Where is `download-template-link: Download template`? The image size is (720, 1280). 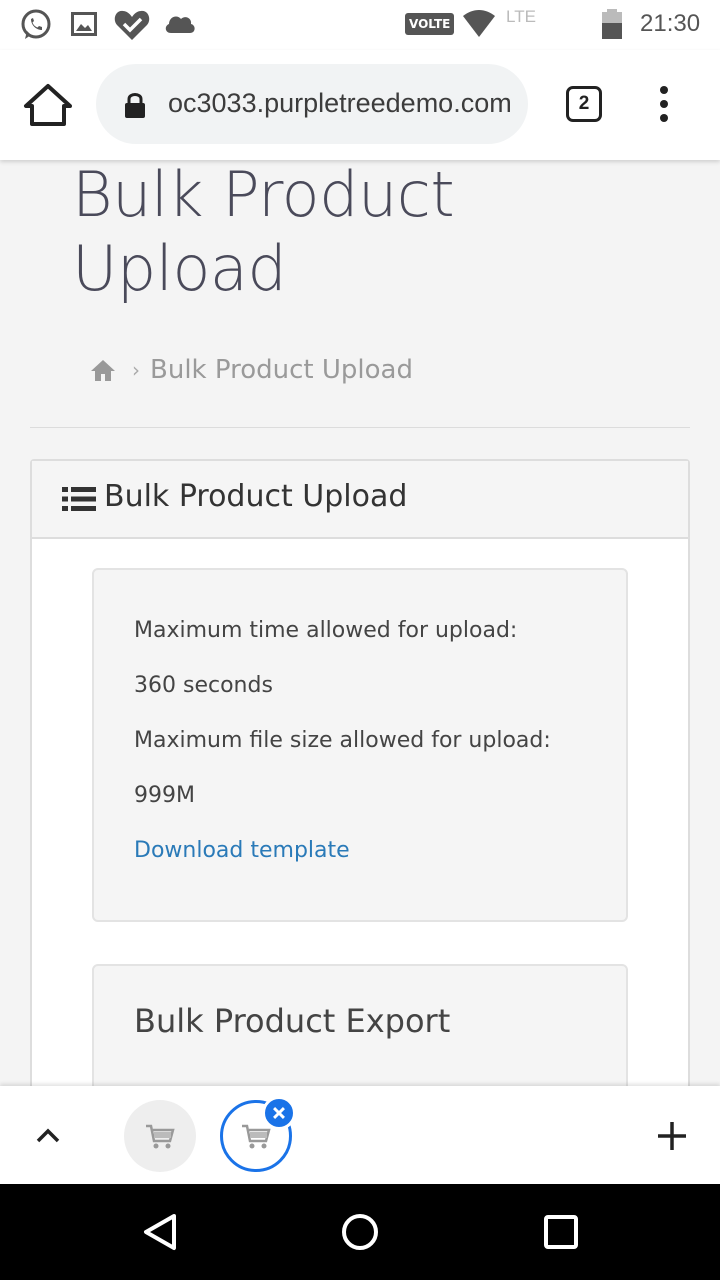 download-template-link: Download template is located at coordinates (242, 850).